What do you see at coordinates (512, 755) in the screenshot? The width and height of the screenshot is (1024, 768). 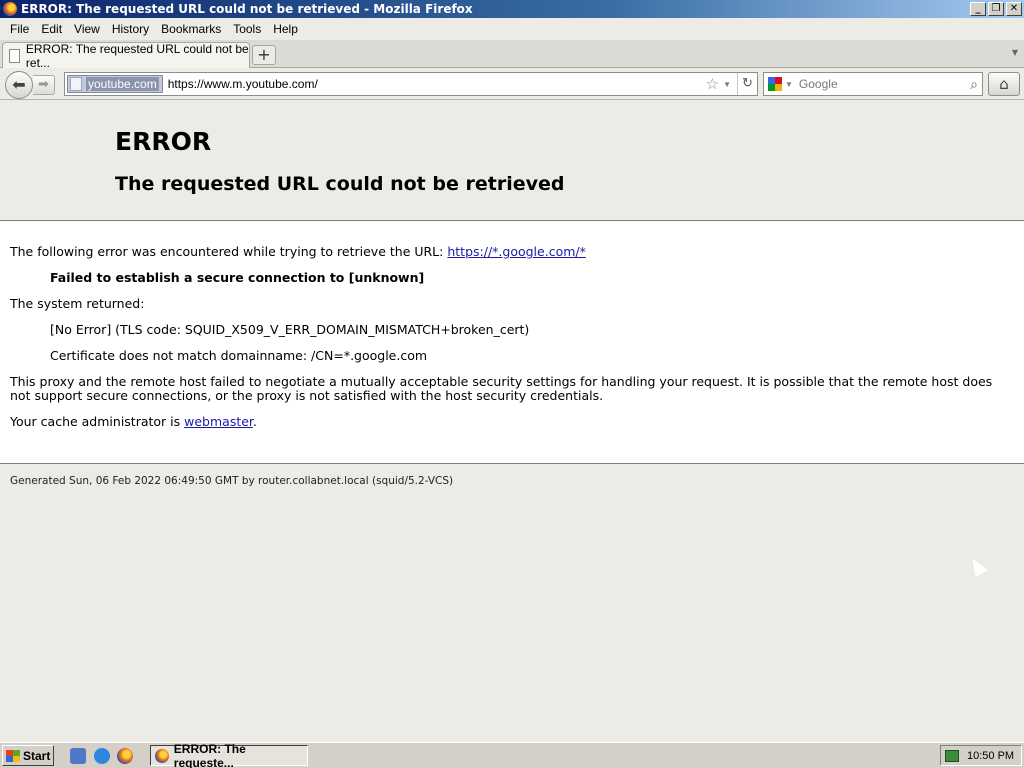 I see `taskbar: Start ERROR: The requeste... 10:50 PM` at bounding box center [512, 755].